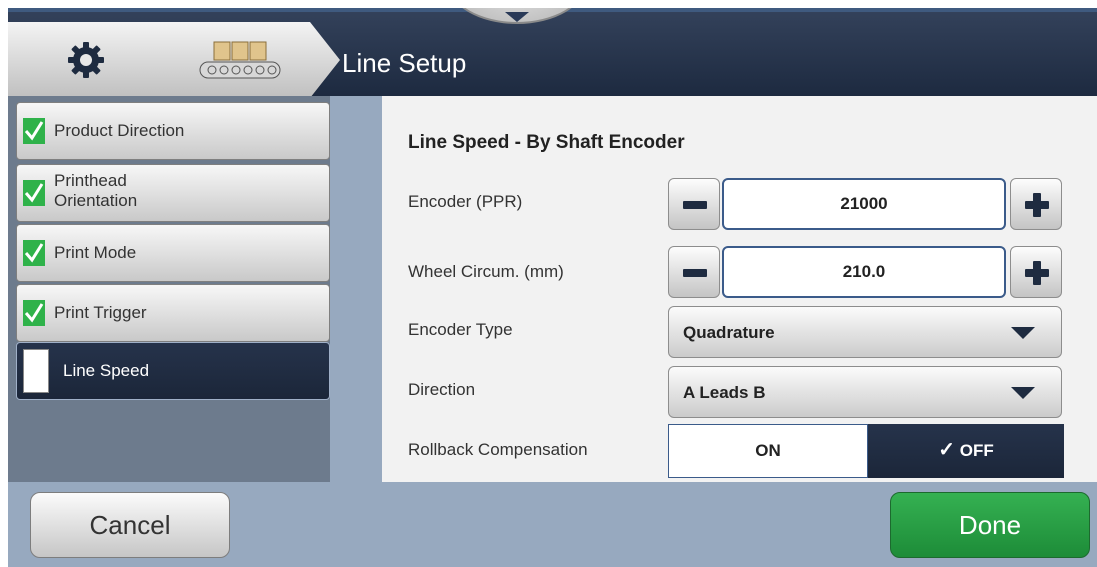 The height and width of the screenshot is (567, 1097). I want to click on rollback-label: Rollback Compensation, so click(498, 449).